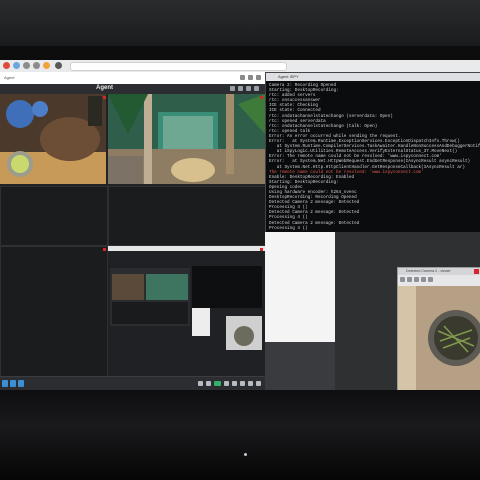  I want to click on play-icon, so click(226, 383).